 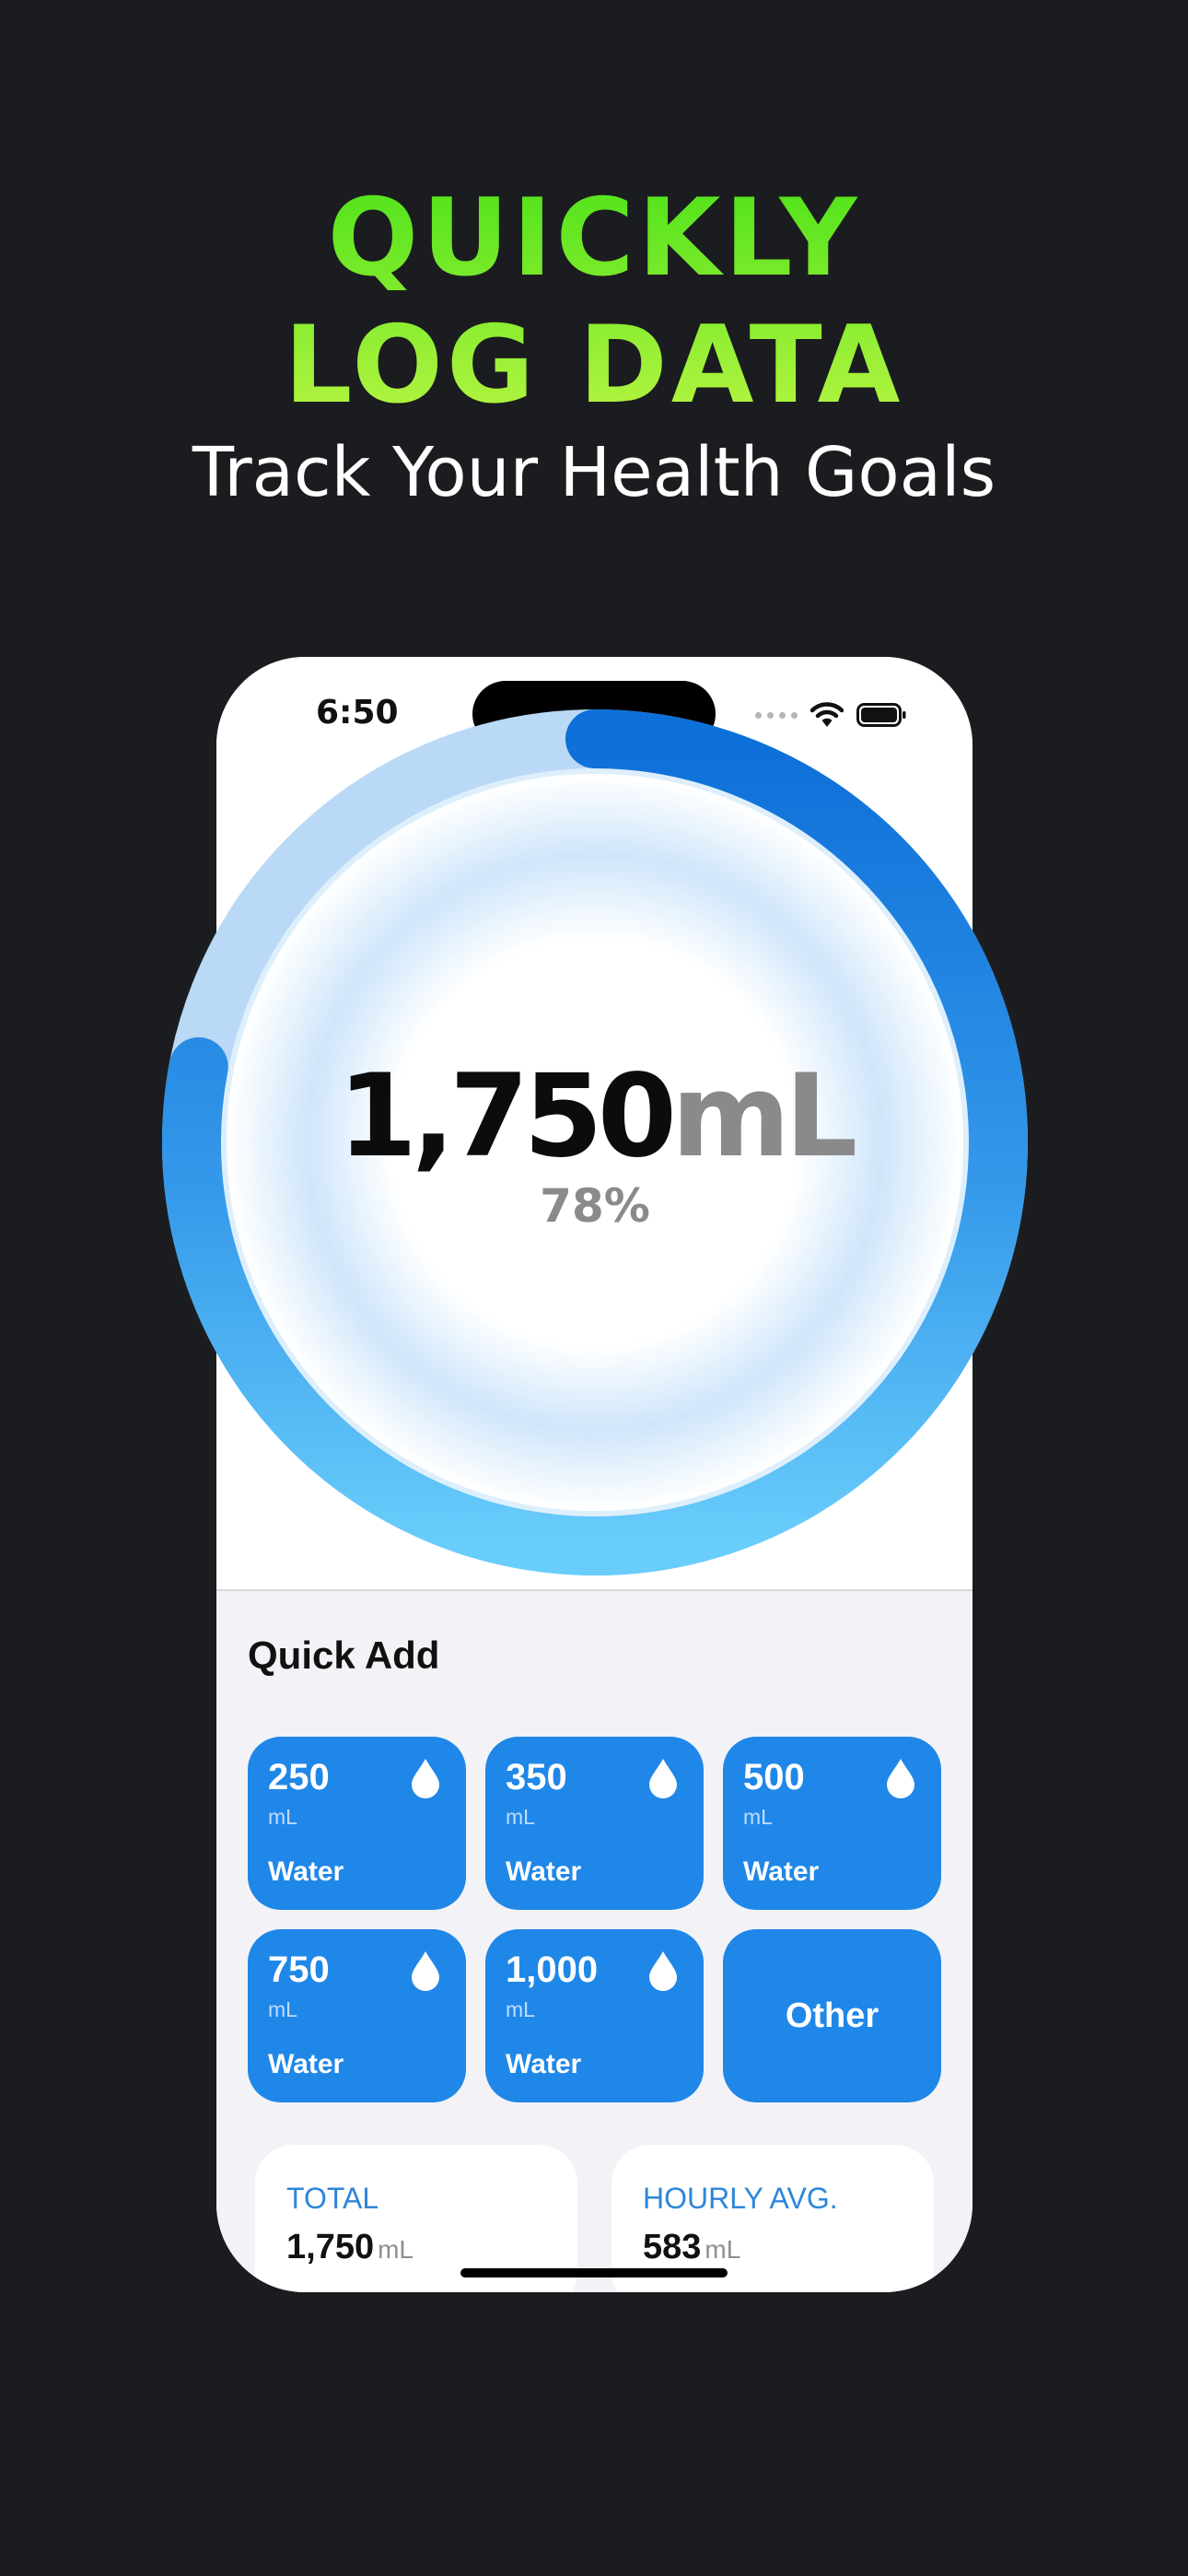 What do you see at coordinates (594, 302) in the screenshot?
I see `headline: QUICKLY LOG DATA` at bounding box center [594, 302].